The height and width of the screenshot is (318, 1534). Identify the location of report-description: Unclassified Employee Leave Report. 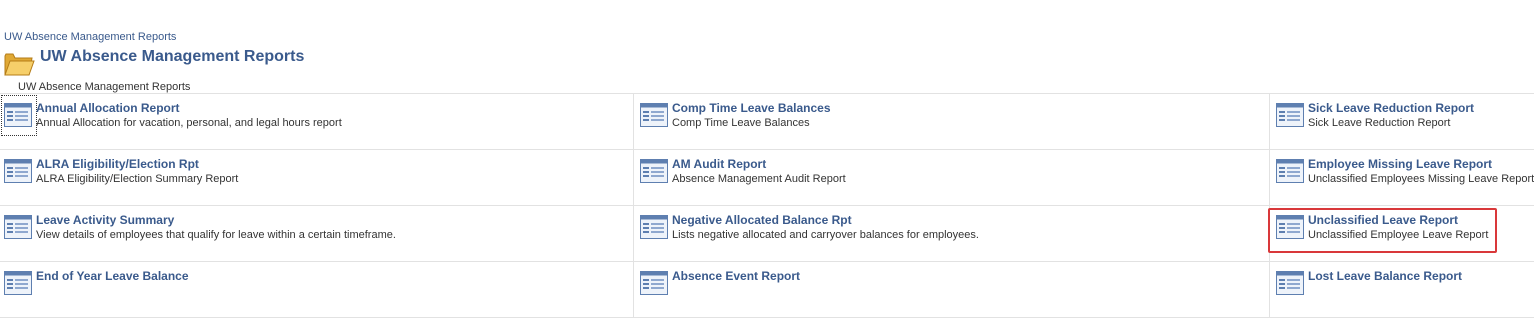
(1398, 235).